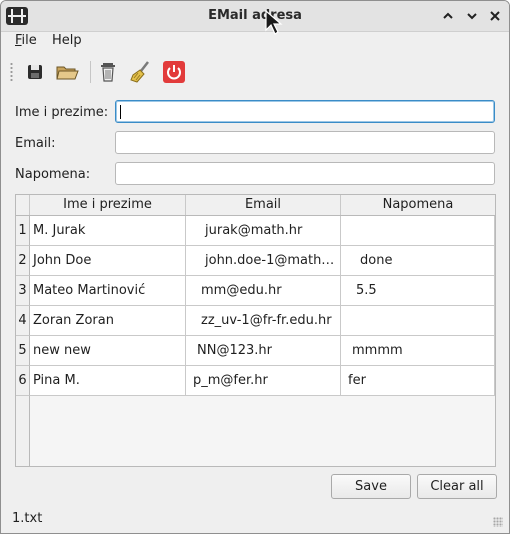 Image resolution: width=510 pixels, height=534 pixels. I want to click on email-input, so click(305, 142).